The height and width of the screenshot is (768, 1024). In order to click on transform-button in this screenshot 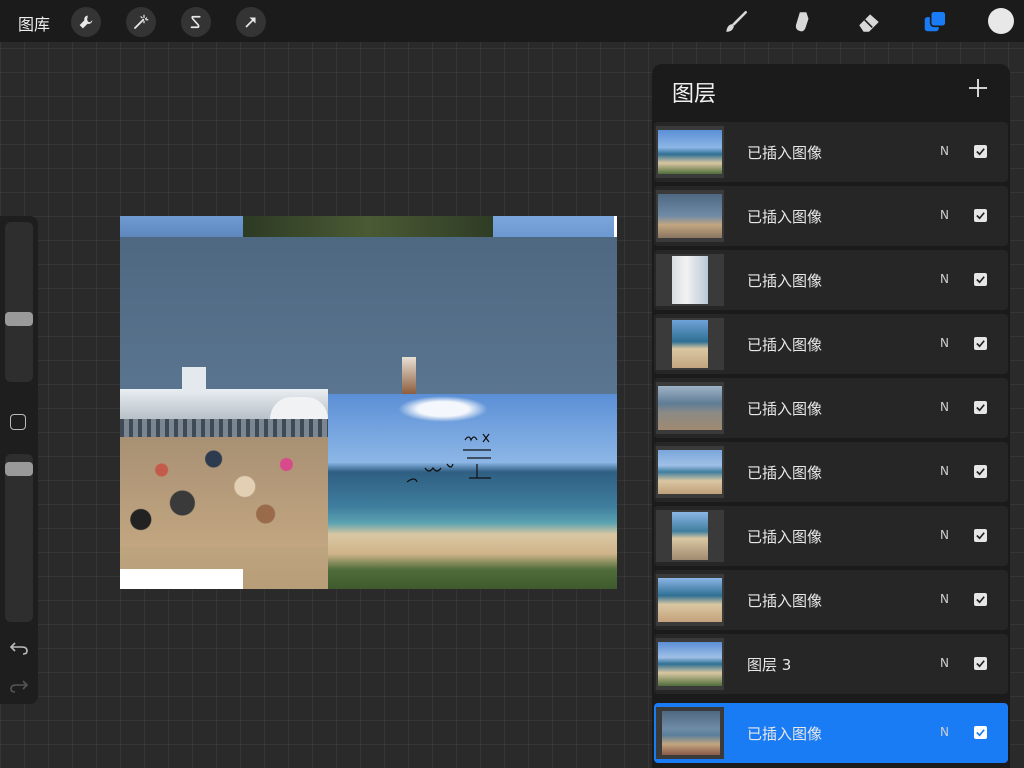, I will do `click(251, 22)`.